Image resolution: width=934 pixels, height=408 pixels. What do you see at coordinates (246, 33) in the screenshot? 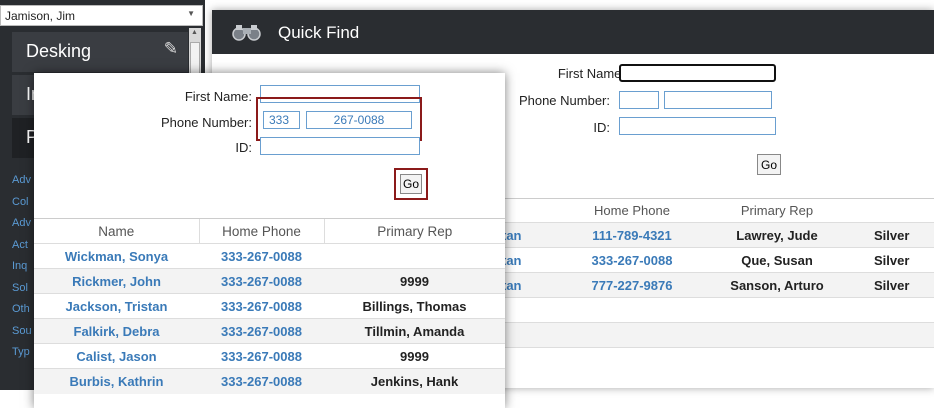
I see `binoculars-icon` at bounding box center [246, 33].